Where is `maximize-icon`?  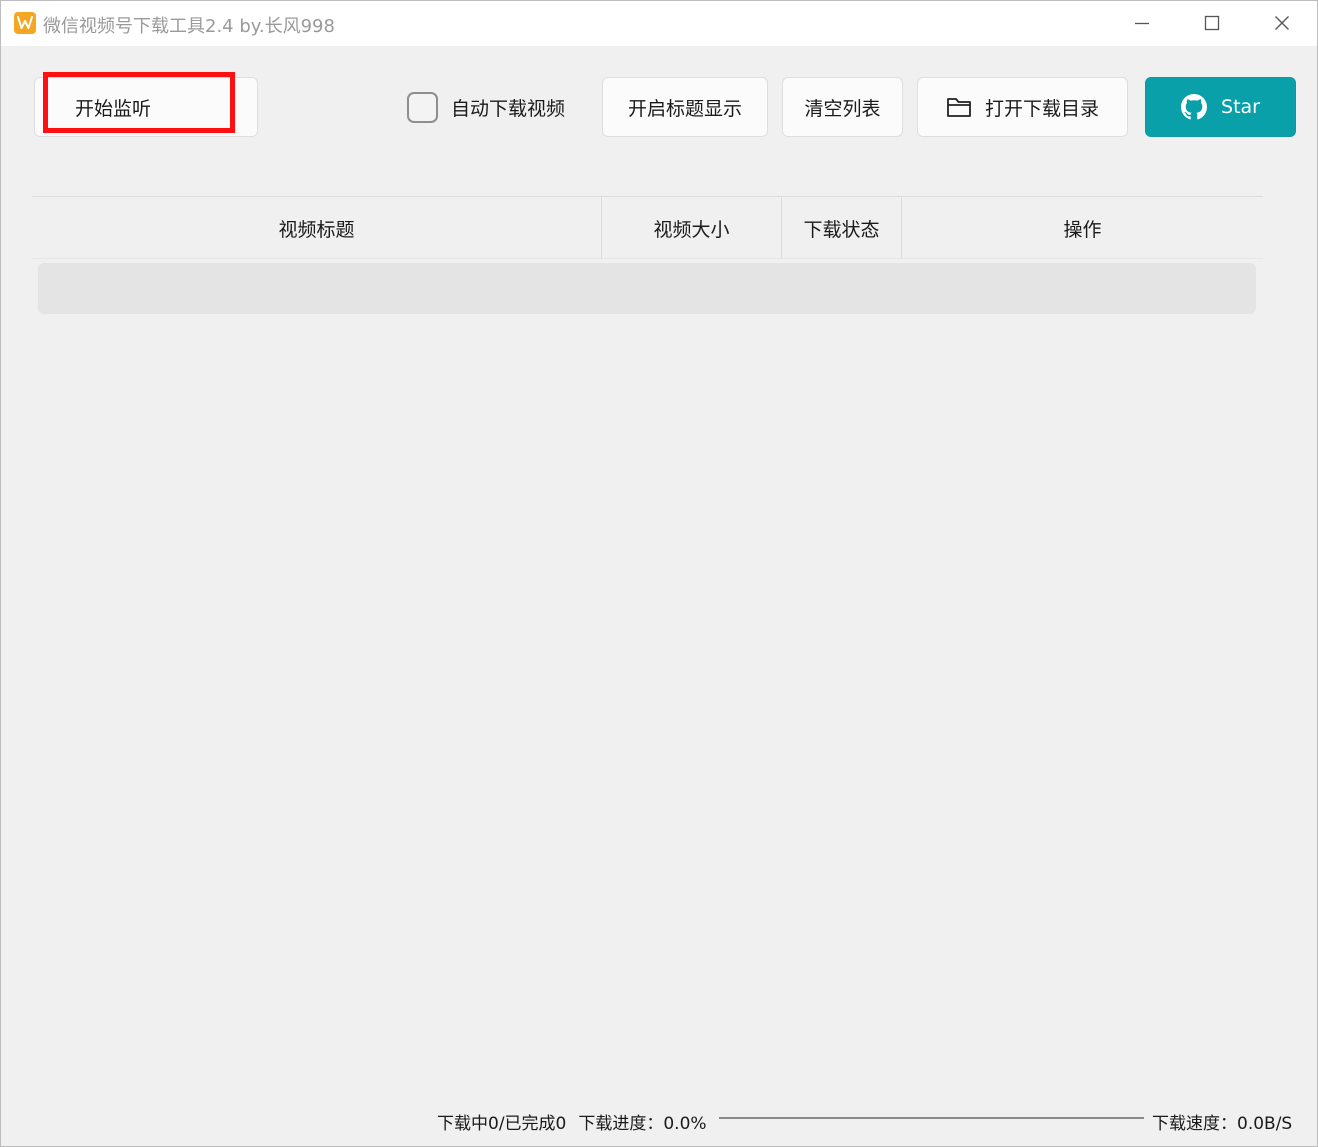
maximize-icon is located at coordinates (1212, 23).